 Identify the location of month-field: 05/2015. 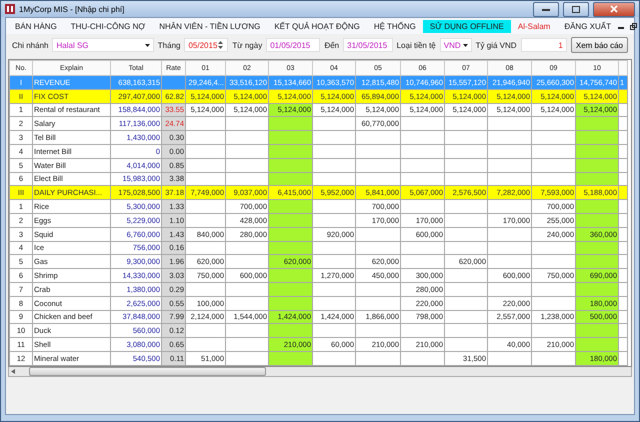
(206, 45).